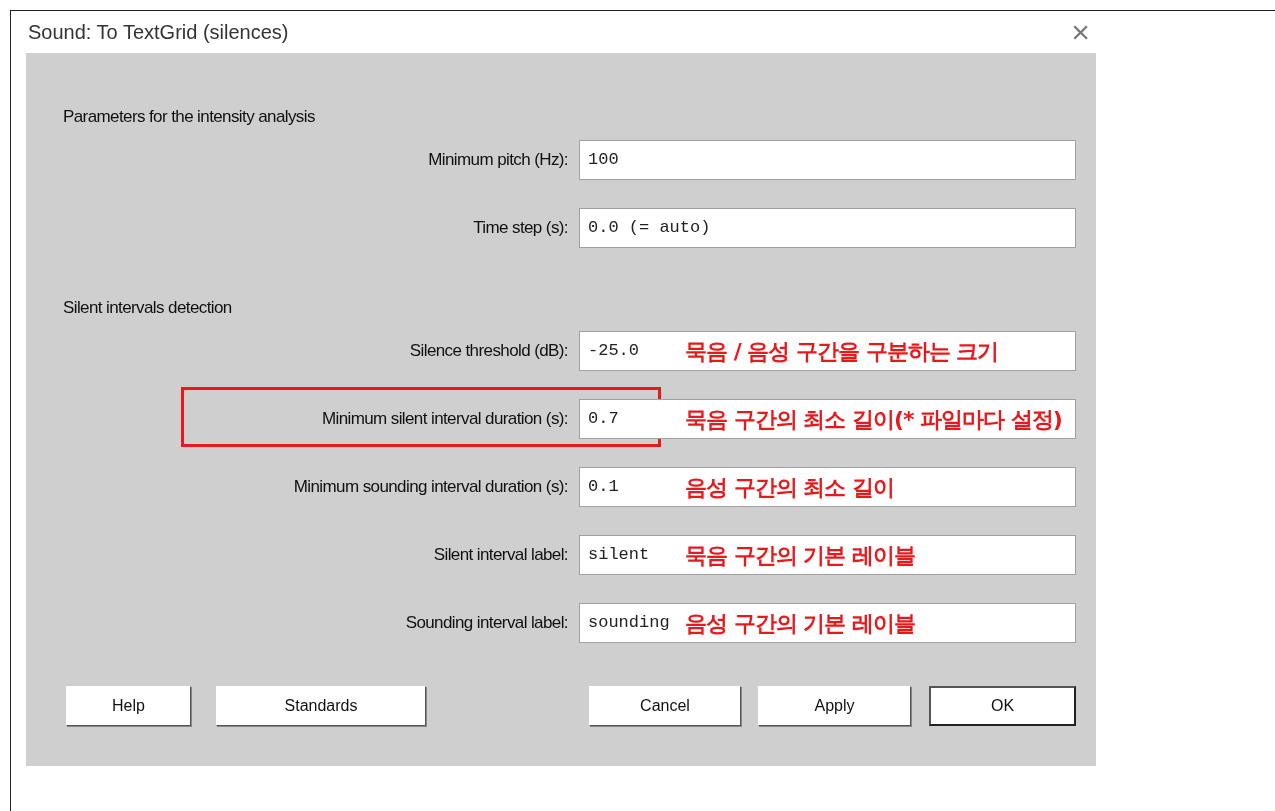 This screenshot has height=811, width=1275. I want to click on annotation-text: 묵음 / 음성 구간을 구분하는 크기, so click(842, 352).